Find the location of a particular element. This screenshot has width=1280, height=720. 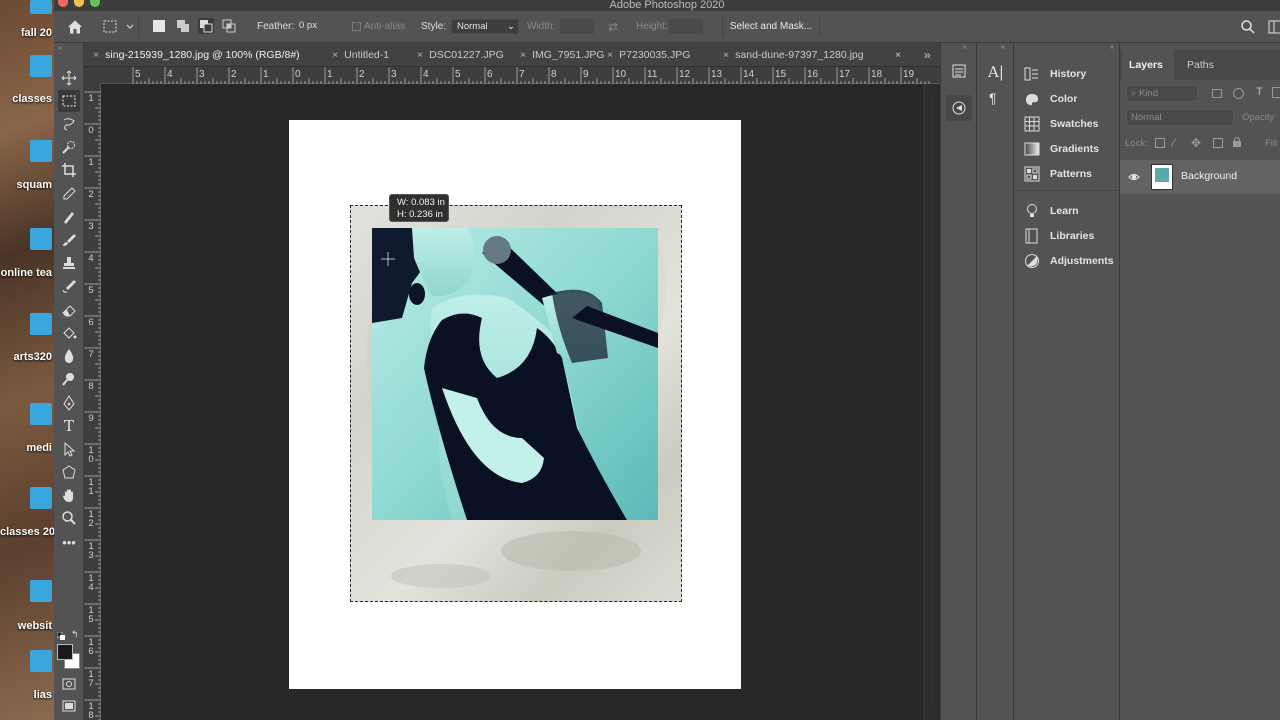

antialias-checkbox is located at coordinates (356, 26).